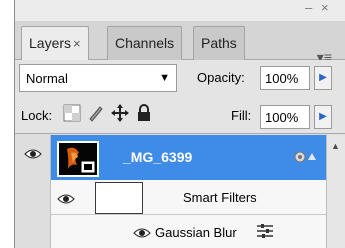 The height and width of the screenshot is (248, 345). Describe the element at coordinates (37, 115) in the screenshot. I see `lock-label: Lock:` at that location.